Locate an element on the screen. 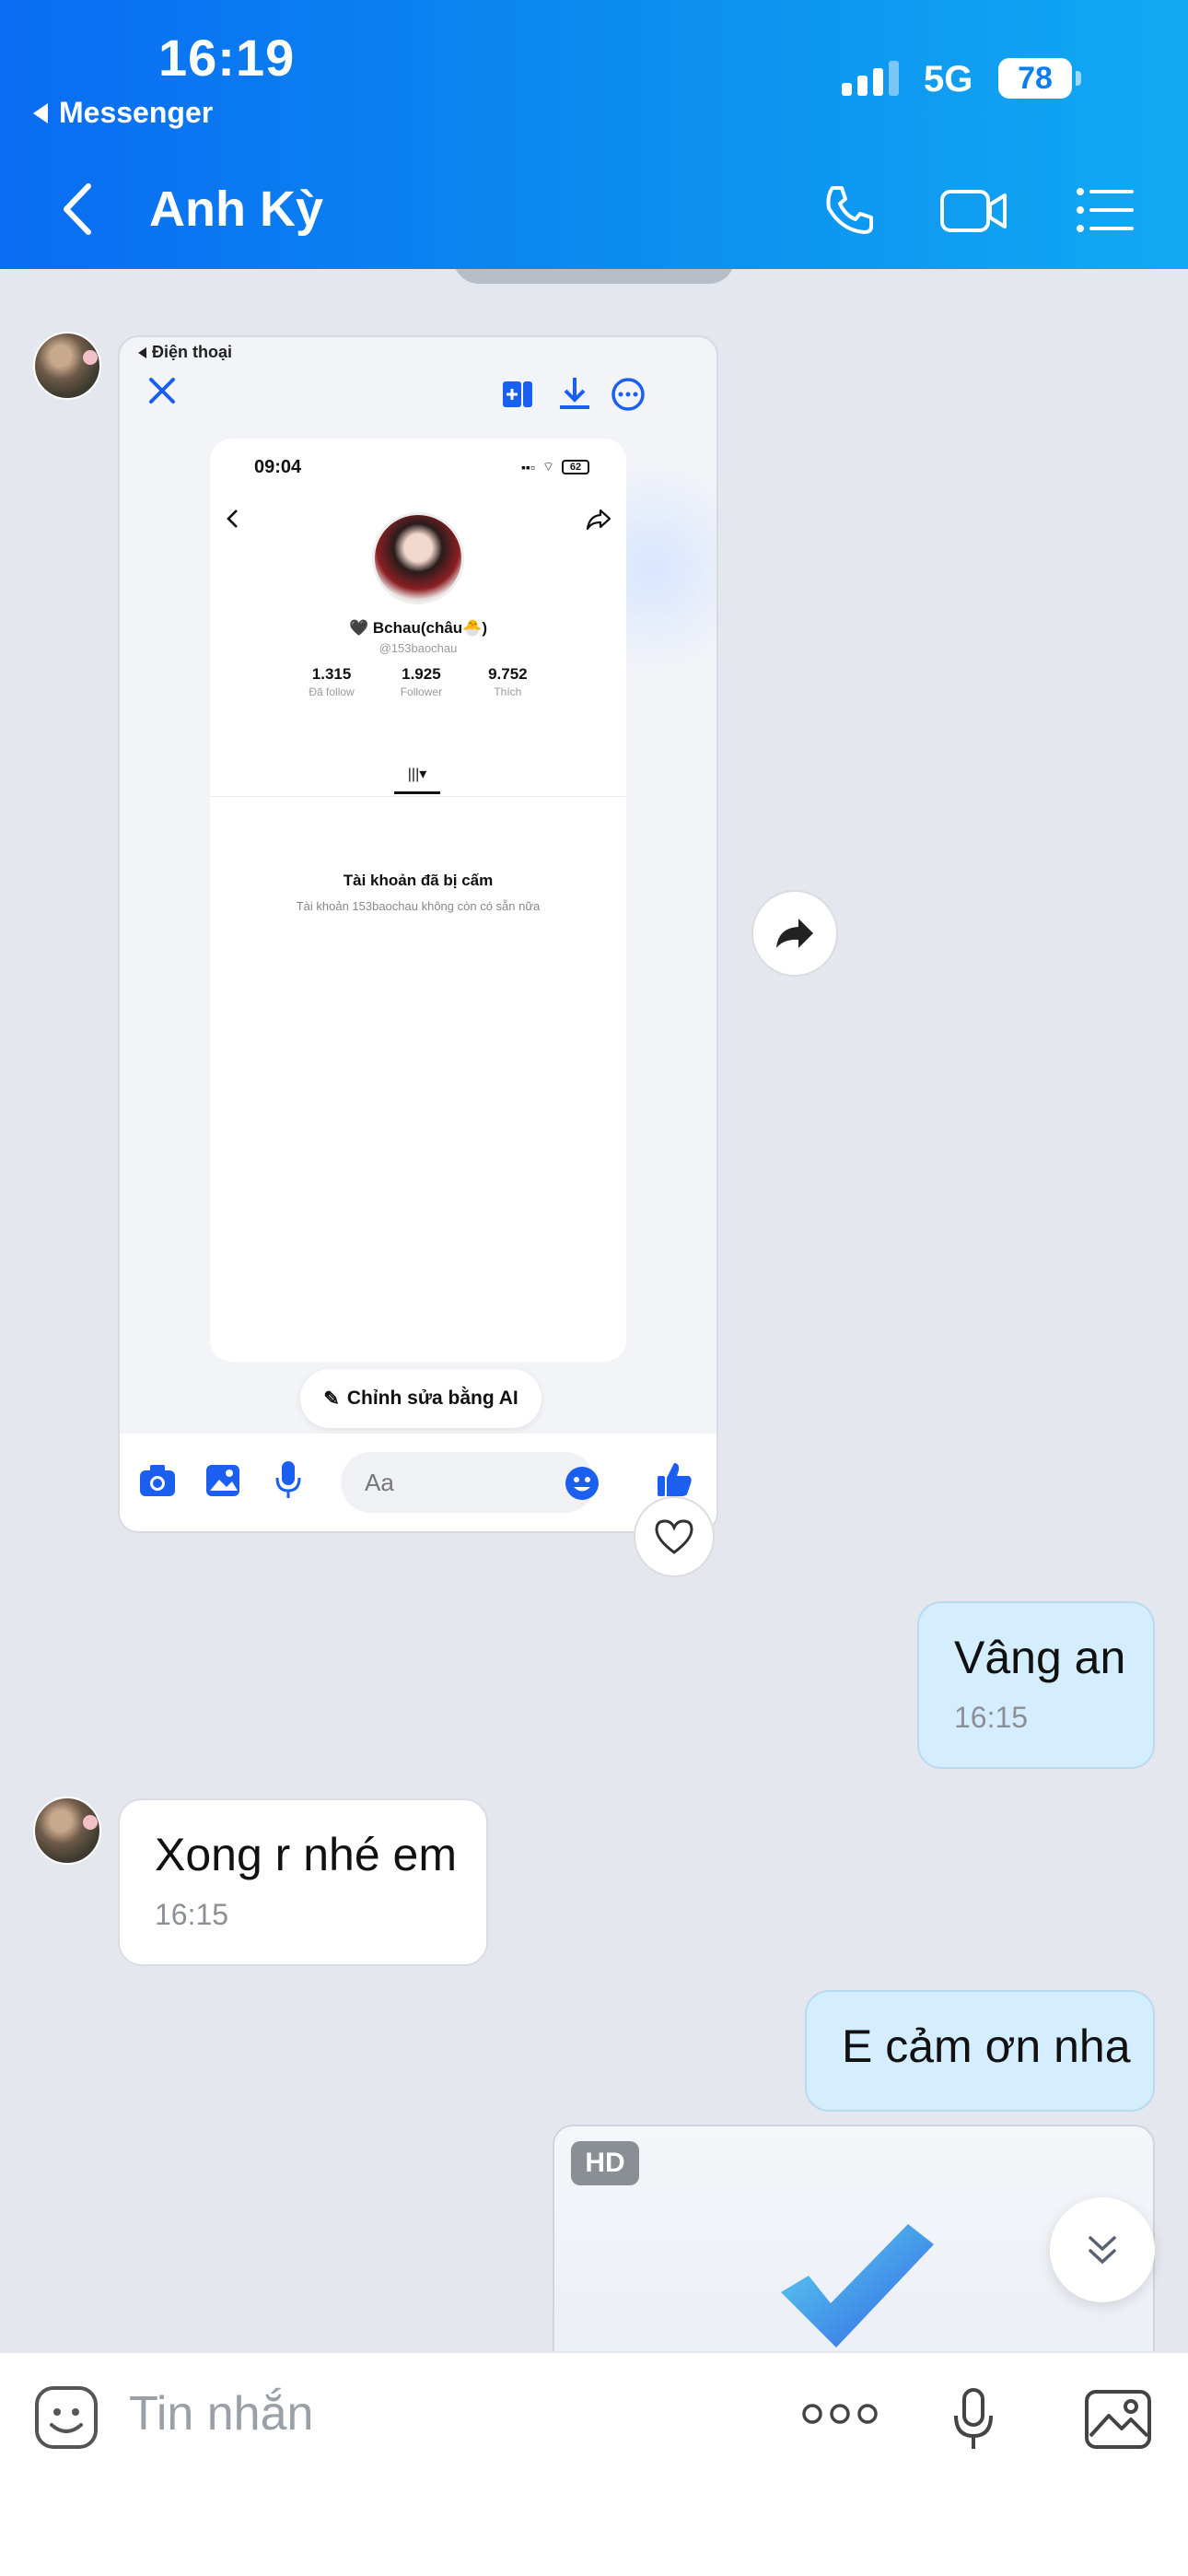  phone-time: 09:04 is located at coordinates (278, 467).